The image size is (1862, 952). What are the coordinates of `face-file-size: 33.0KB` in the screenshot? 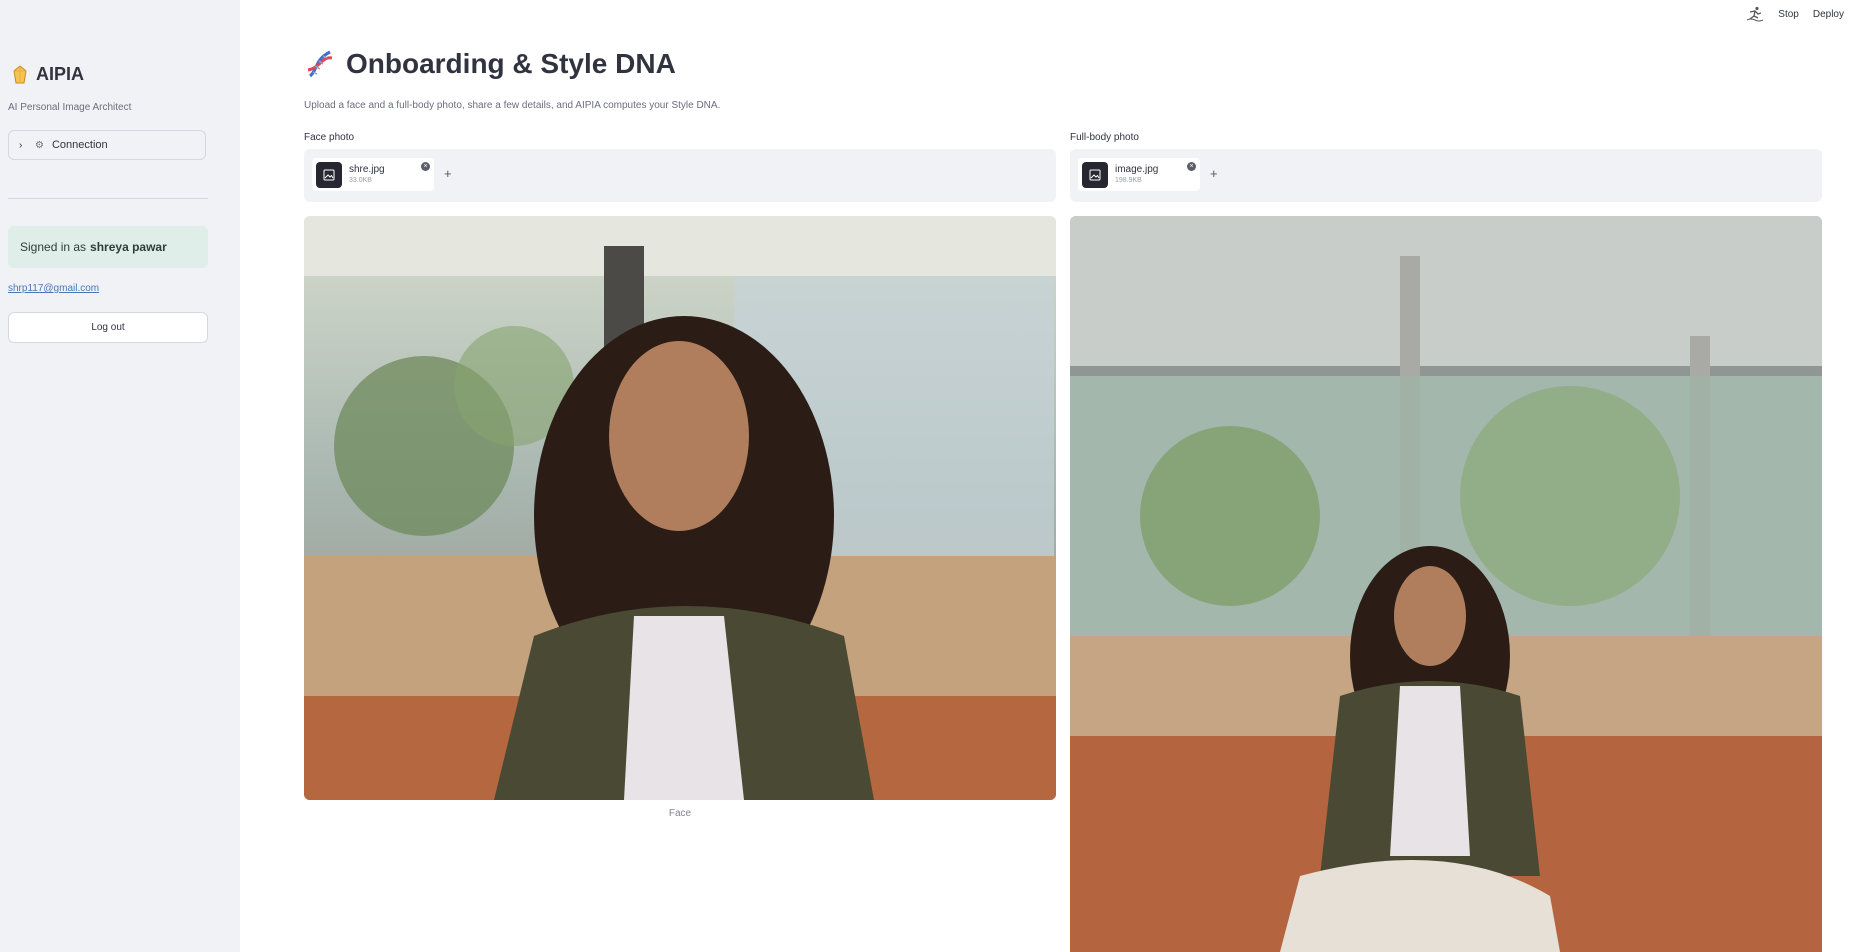 It's located at (360, 180).